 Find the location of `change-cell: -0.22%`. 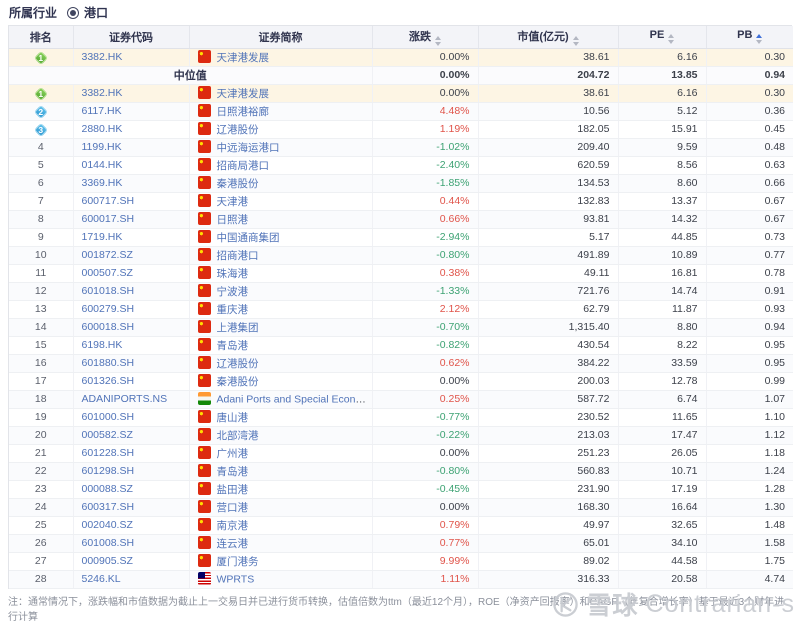

change-cell: -0.22% is located at coordinates (425, 435).